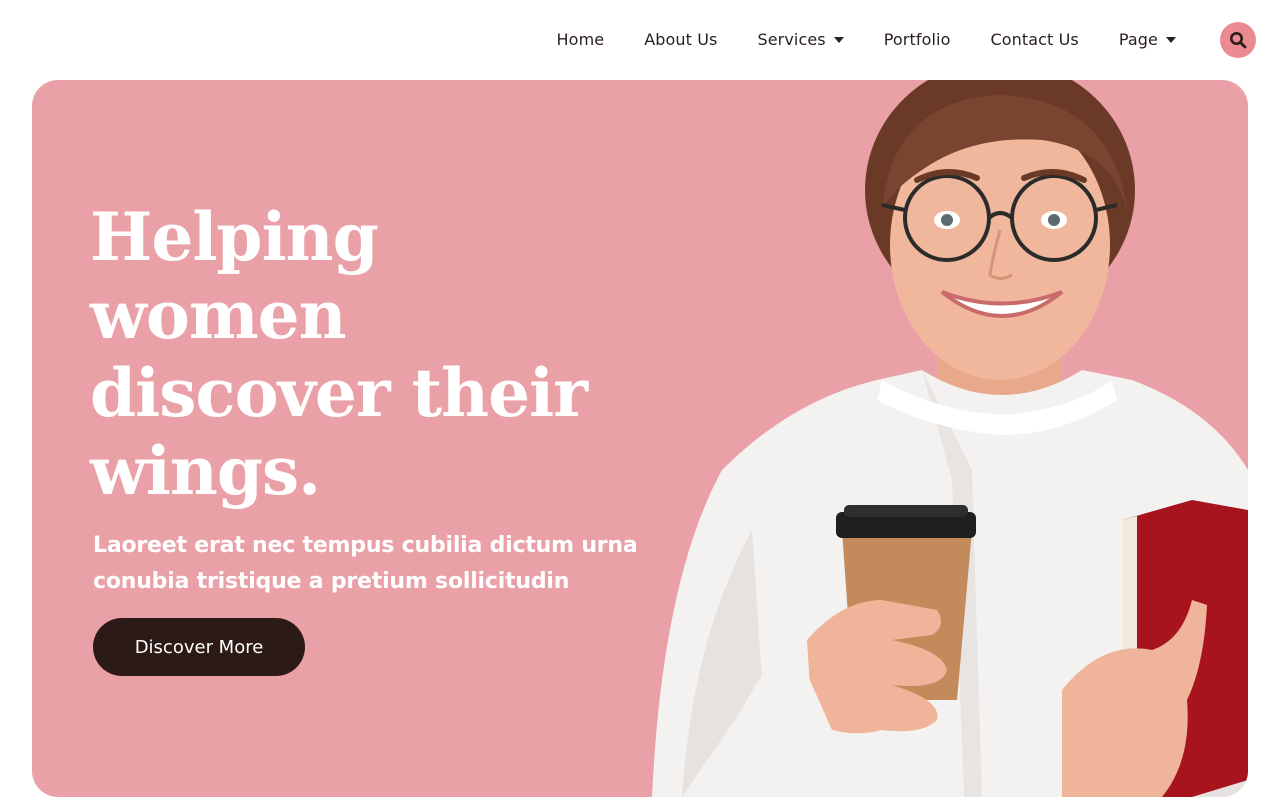 This screenshot has width=1280, height=800. I want to click on nav-item-label: Contact Us, so click(1034, 39).